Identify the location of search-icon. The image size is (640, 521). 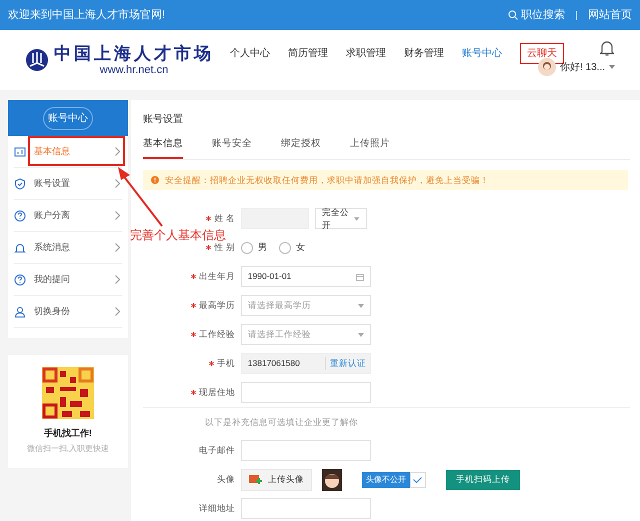
(513, 15).